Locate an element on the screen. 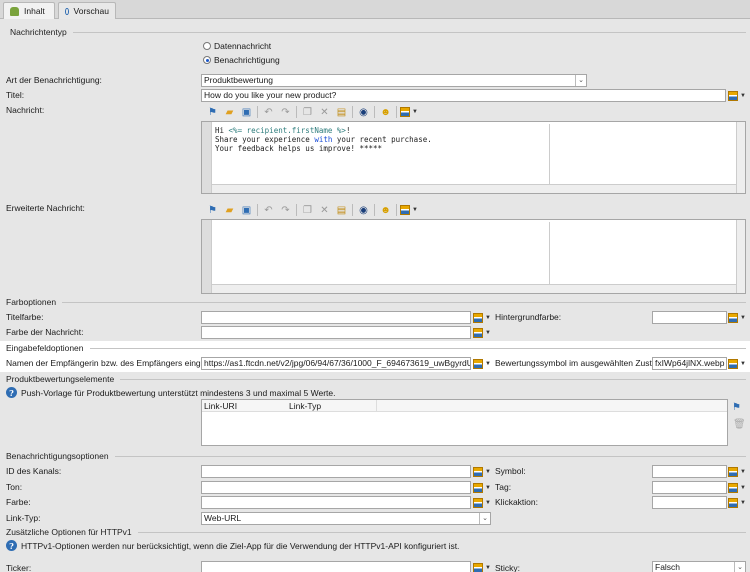 The image size is (750, 572). farbe-nachricht-input is located at coordinates (336, 332).